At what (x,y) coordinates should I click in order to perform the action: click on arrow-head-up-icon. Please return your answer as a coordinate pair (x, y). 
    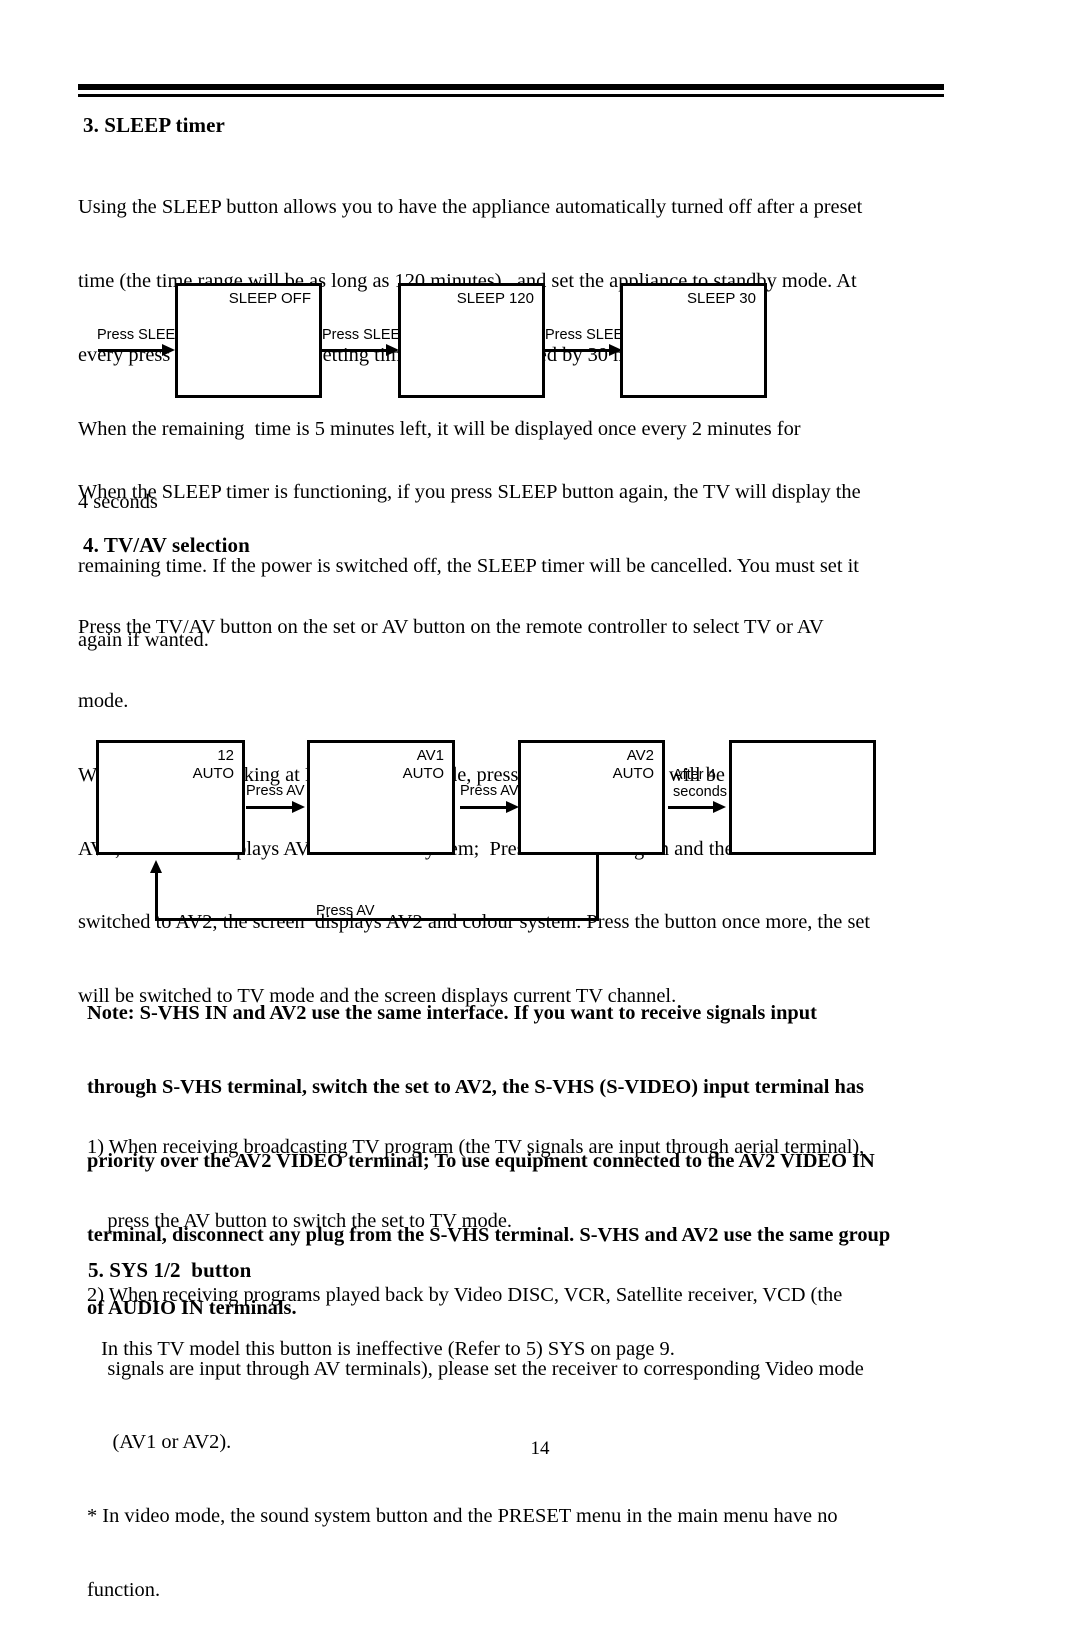
    Looking at the image, I should click on (156, 866).